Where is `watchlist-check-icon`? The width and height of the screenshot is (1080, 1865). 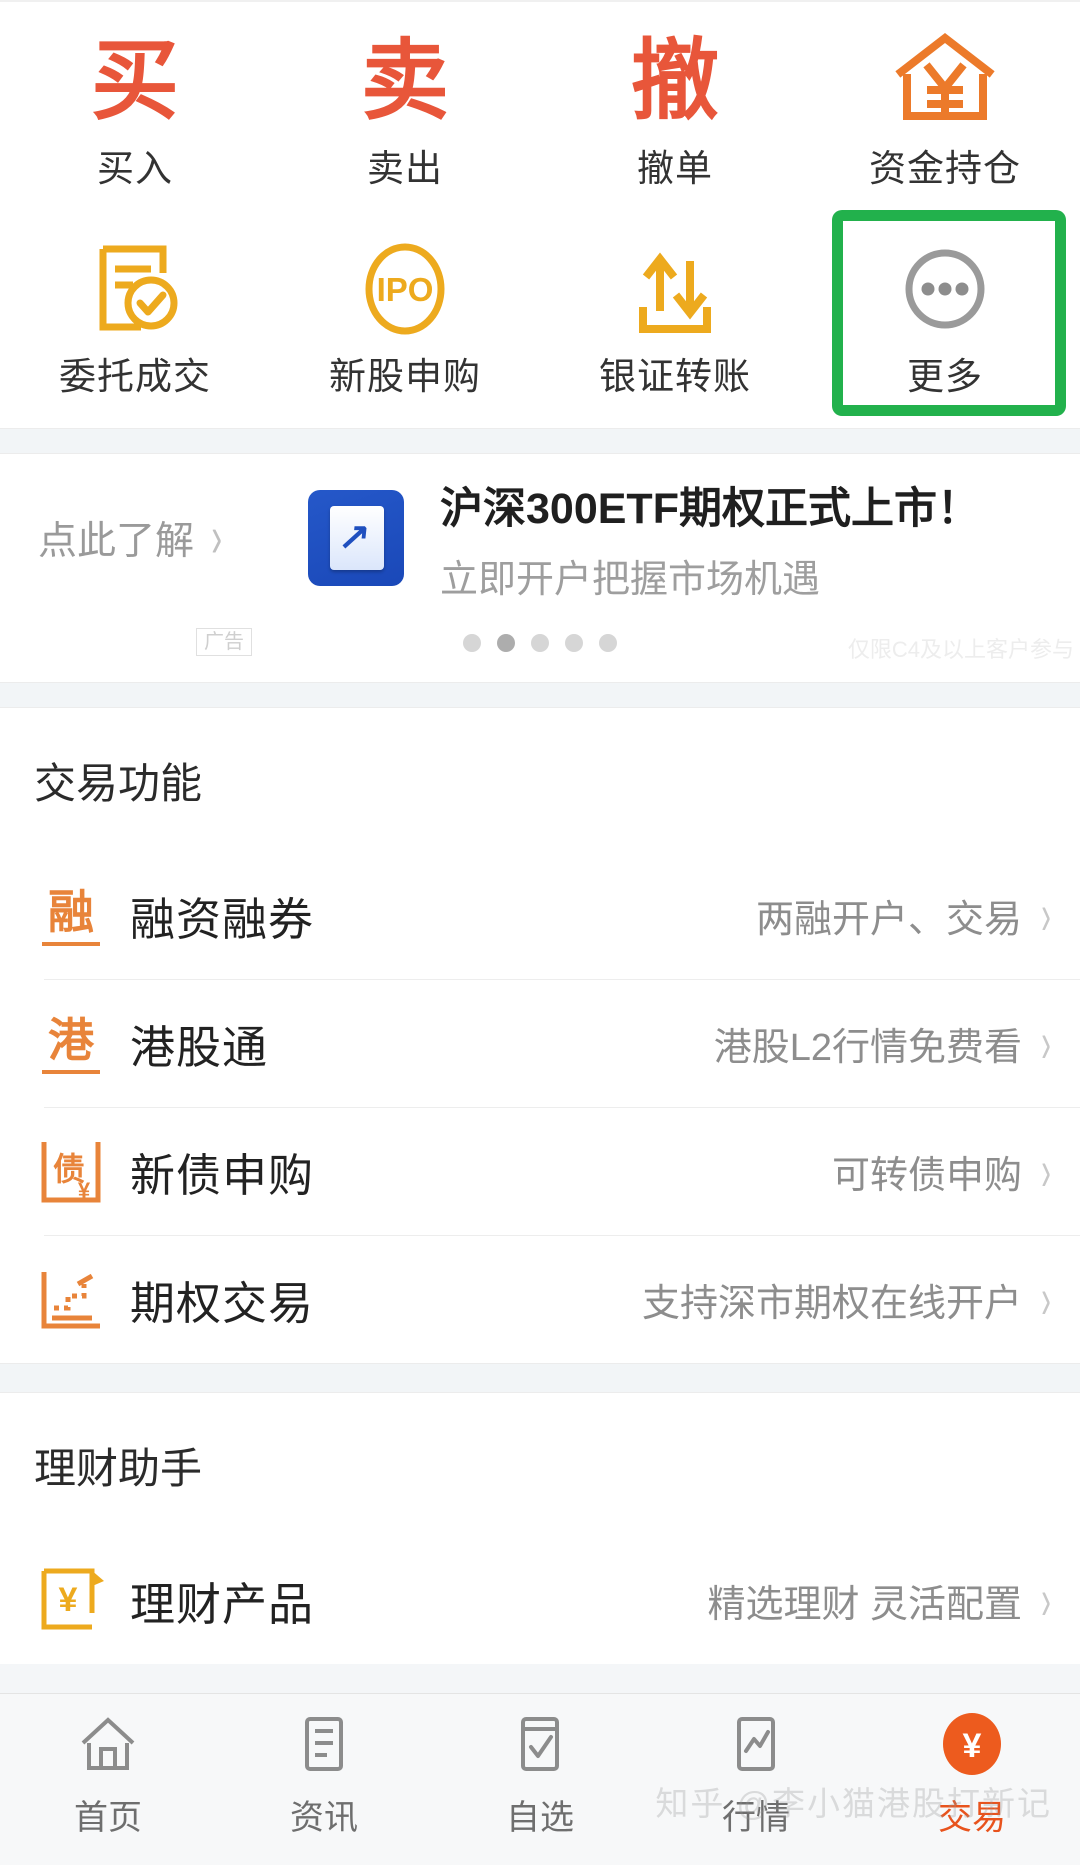
watchlist-check-icon is located at coordinates (540, 1744).